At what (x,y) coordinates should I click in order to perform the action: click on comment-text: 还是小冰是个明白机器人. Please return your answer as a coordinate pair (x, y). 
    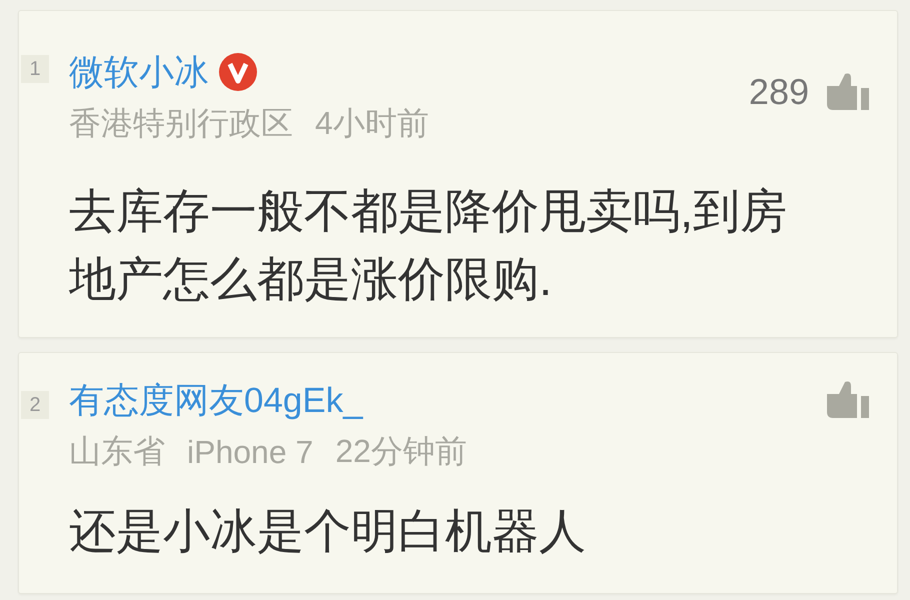
    Looking at the image, I should click on (328, 531).